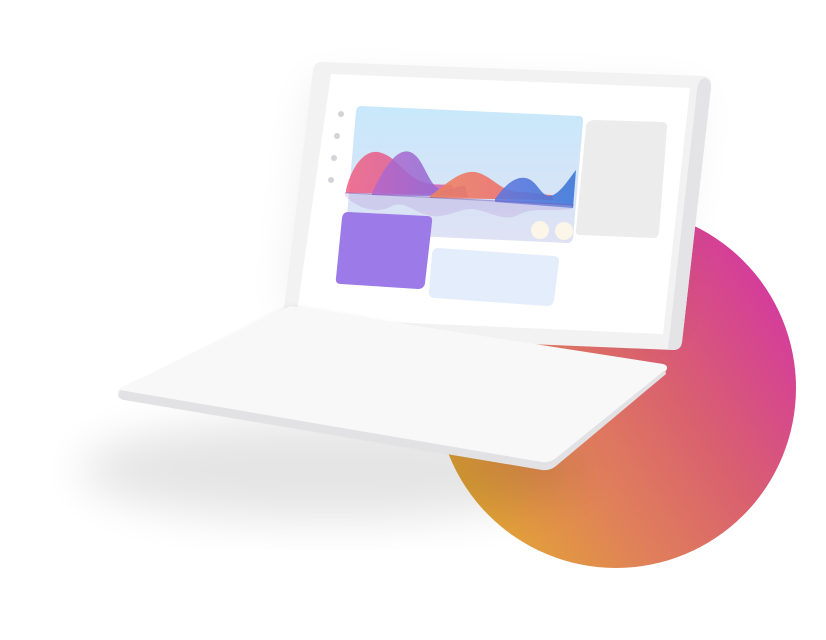 Image resolution: width=826 pixels, height=640 pixels. I want to click on purple-card, so click(384, 250).